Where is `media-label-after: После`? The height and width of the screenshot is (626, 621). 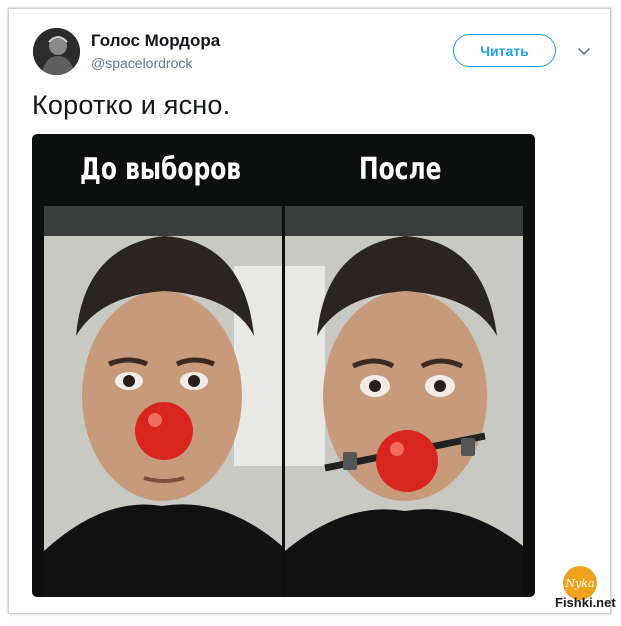 media-label-after: После is located at coordinates (400, 169).